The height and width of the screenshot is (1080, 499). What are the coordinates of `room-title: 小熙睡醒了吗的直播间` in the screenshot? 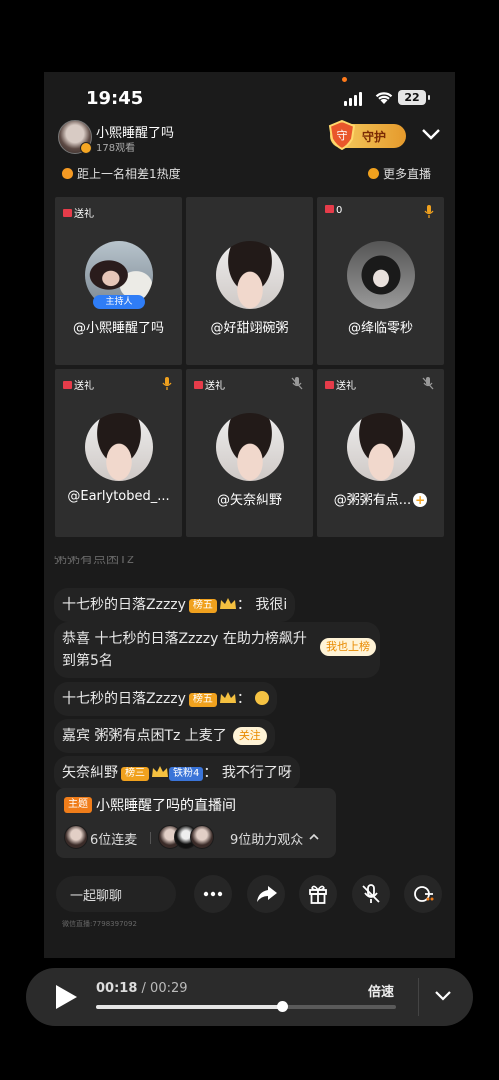 It's located at (166, 806).